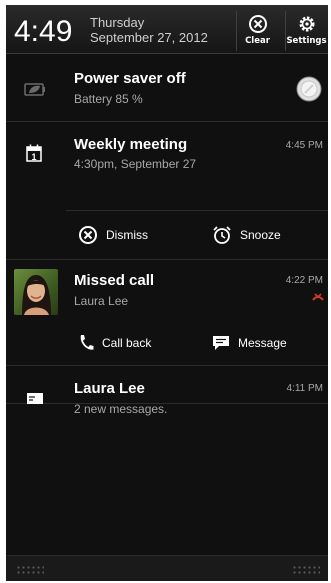  What do you see at coordinates (262, 343) in the screenshot?
I see `message-label: Message` at bounding box center [262, 343].